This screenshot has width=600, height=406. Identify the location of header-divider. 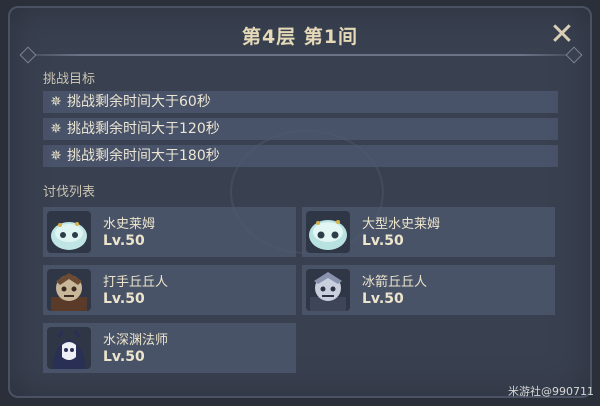
(300, 55).